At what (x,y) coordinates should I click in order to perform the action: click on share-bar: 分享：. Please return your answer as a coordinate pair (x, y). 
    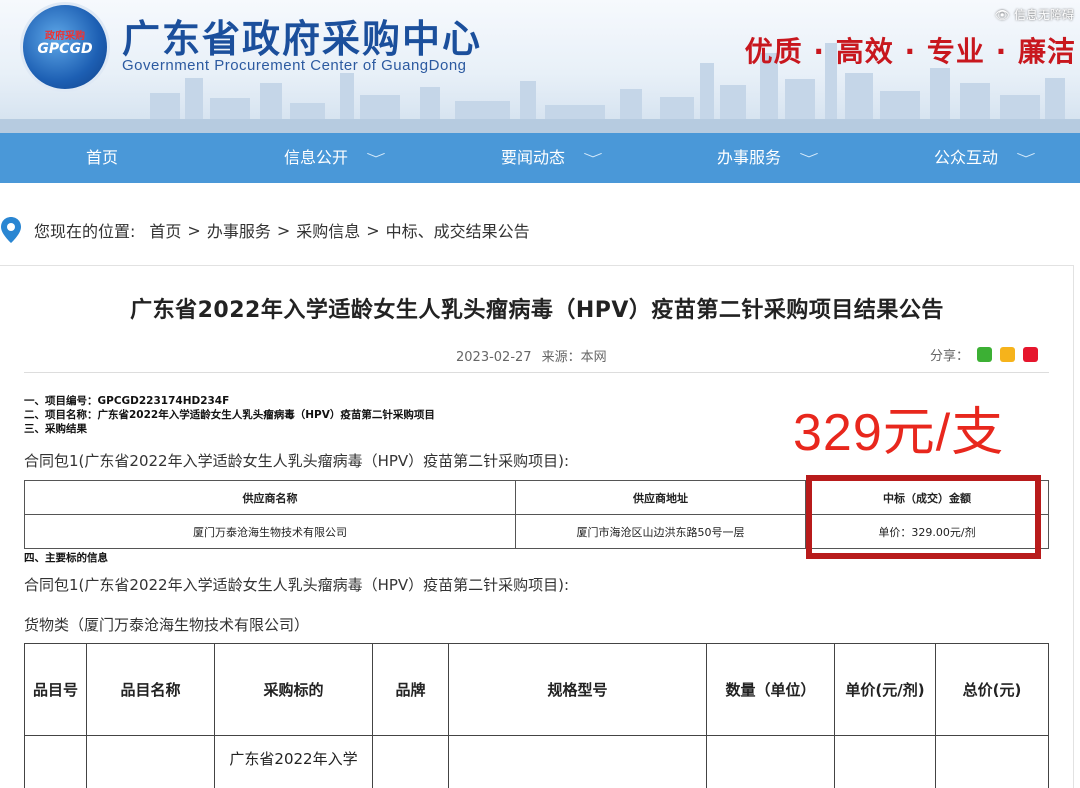
    Looking at the image, I should click on (984, 354).